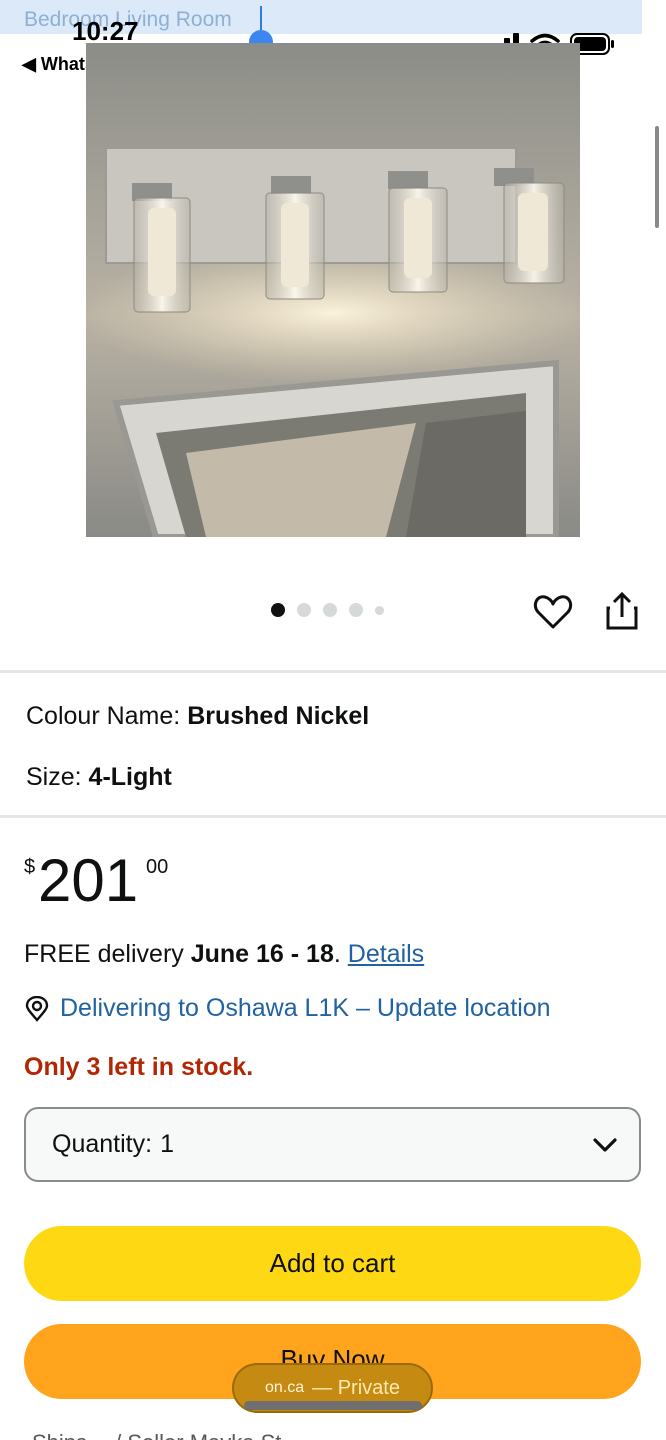 Image resolution: width=666 pixels, height=1440 pixels. What do you see at coordinates (333, 1405) in the screenshot?
I see `home-indicator` at bounding box center [333, 1405].